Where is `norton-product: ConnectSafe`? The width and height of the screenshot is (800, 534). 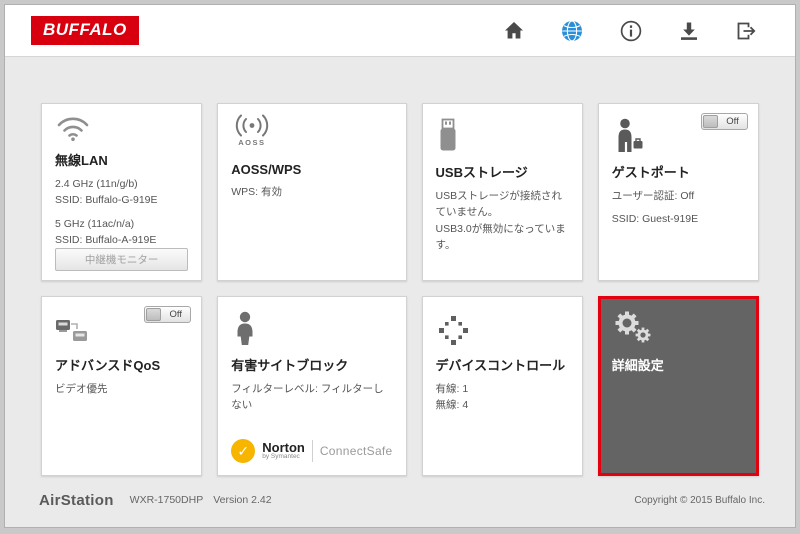
norton-product: ConnectSafe is located at coordinates (356, 451).